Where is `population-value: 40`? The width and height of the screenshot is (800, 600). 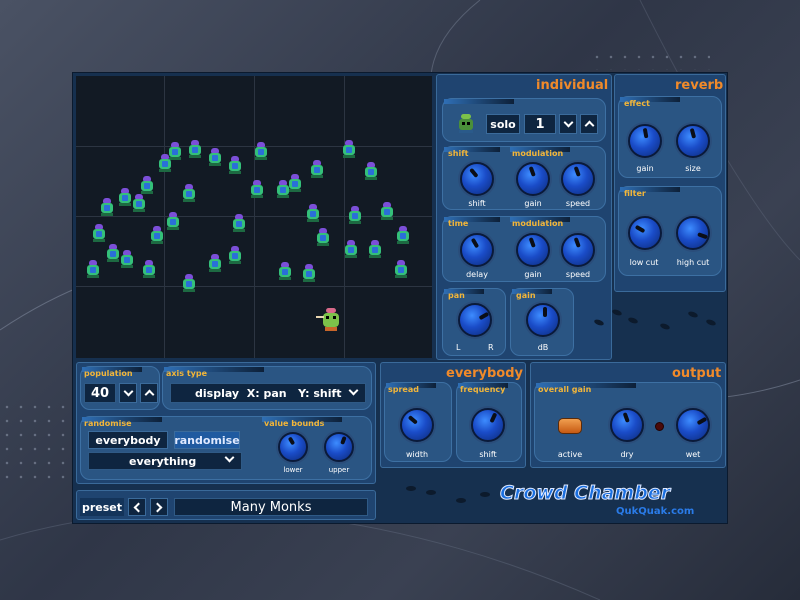 population-value: 40 is located at coordinates (100, 393).